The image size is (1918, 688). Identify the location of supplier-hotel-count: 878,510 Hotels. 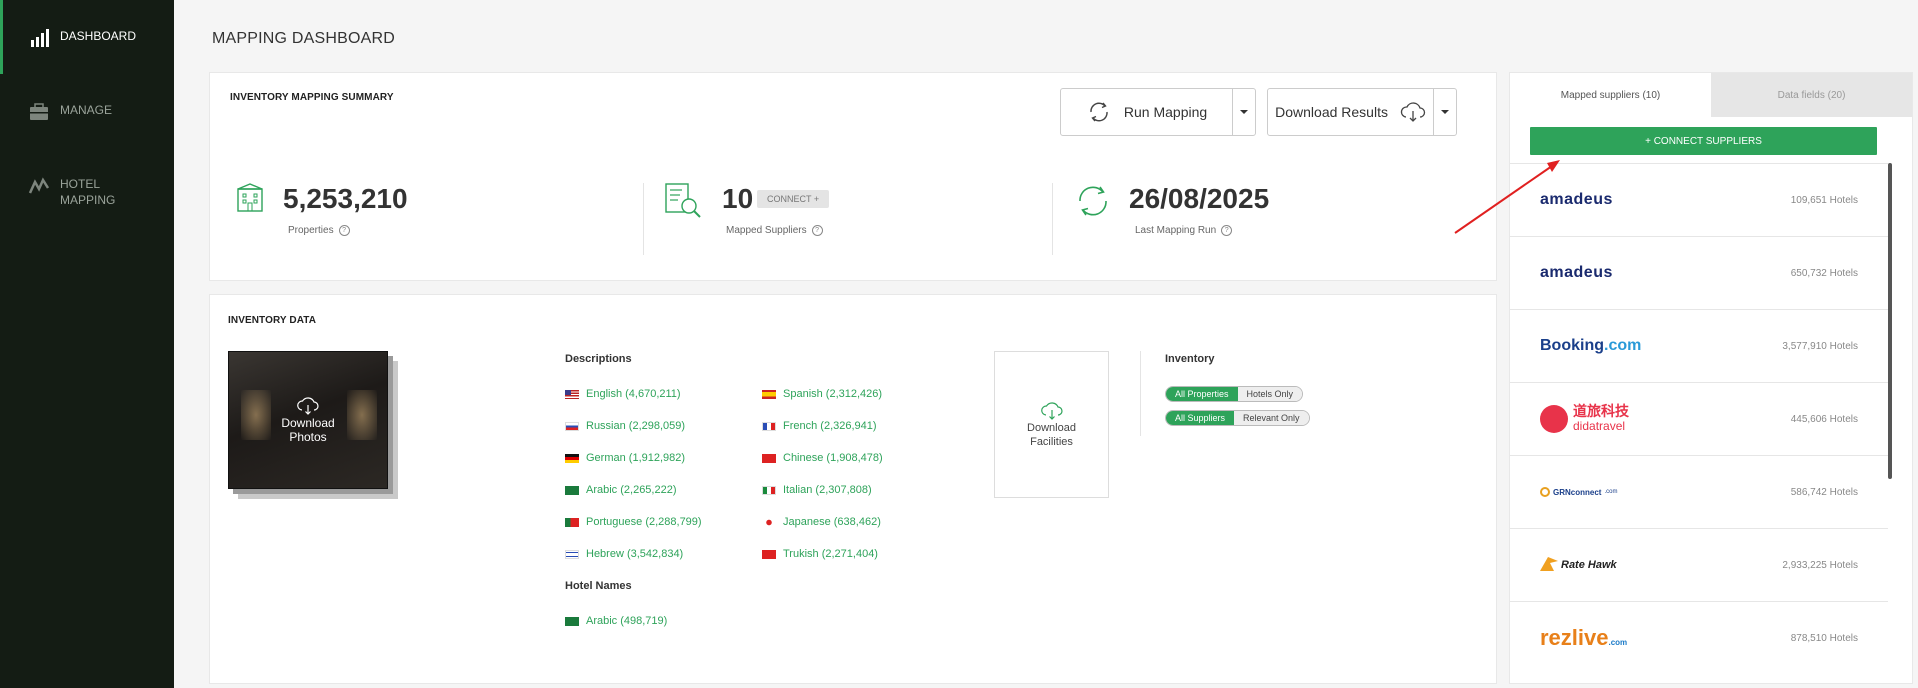
(1824, 638).